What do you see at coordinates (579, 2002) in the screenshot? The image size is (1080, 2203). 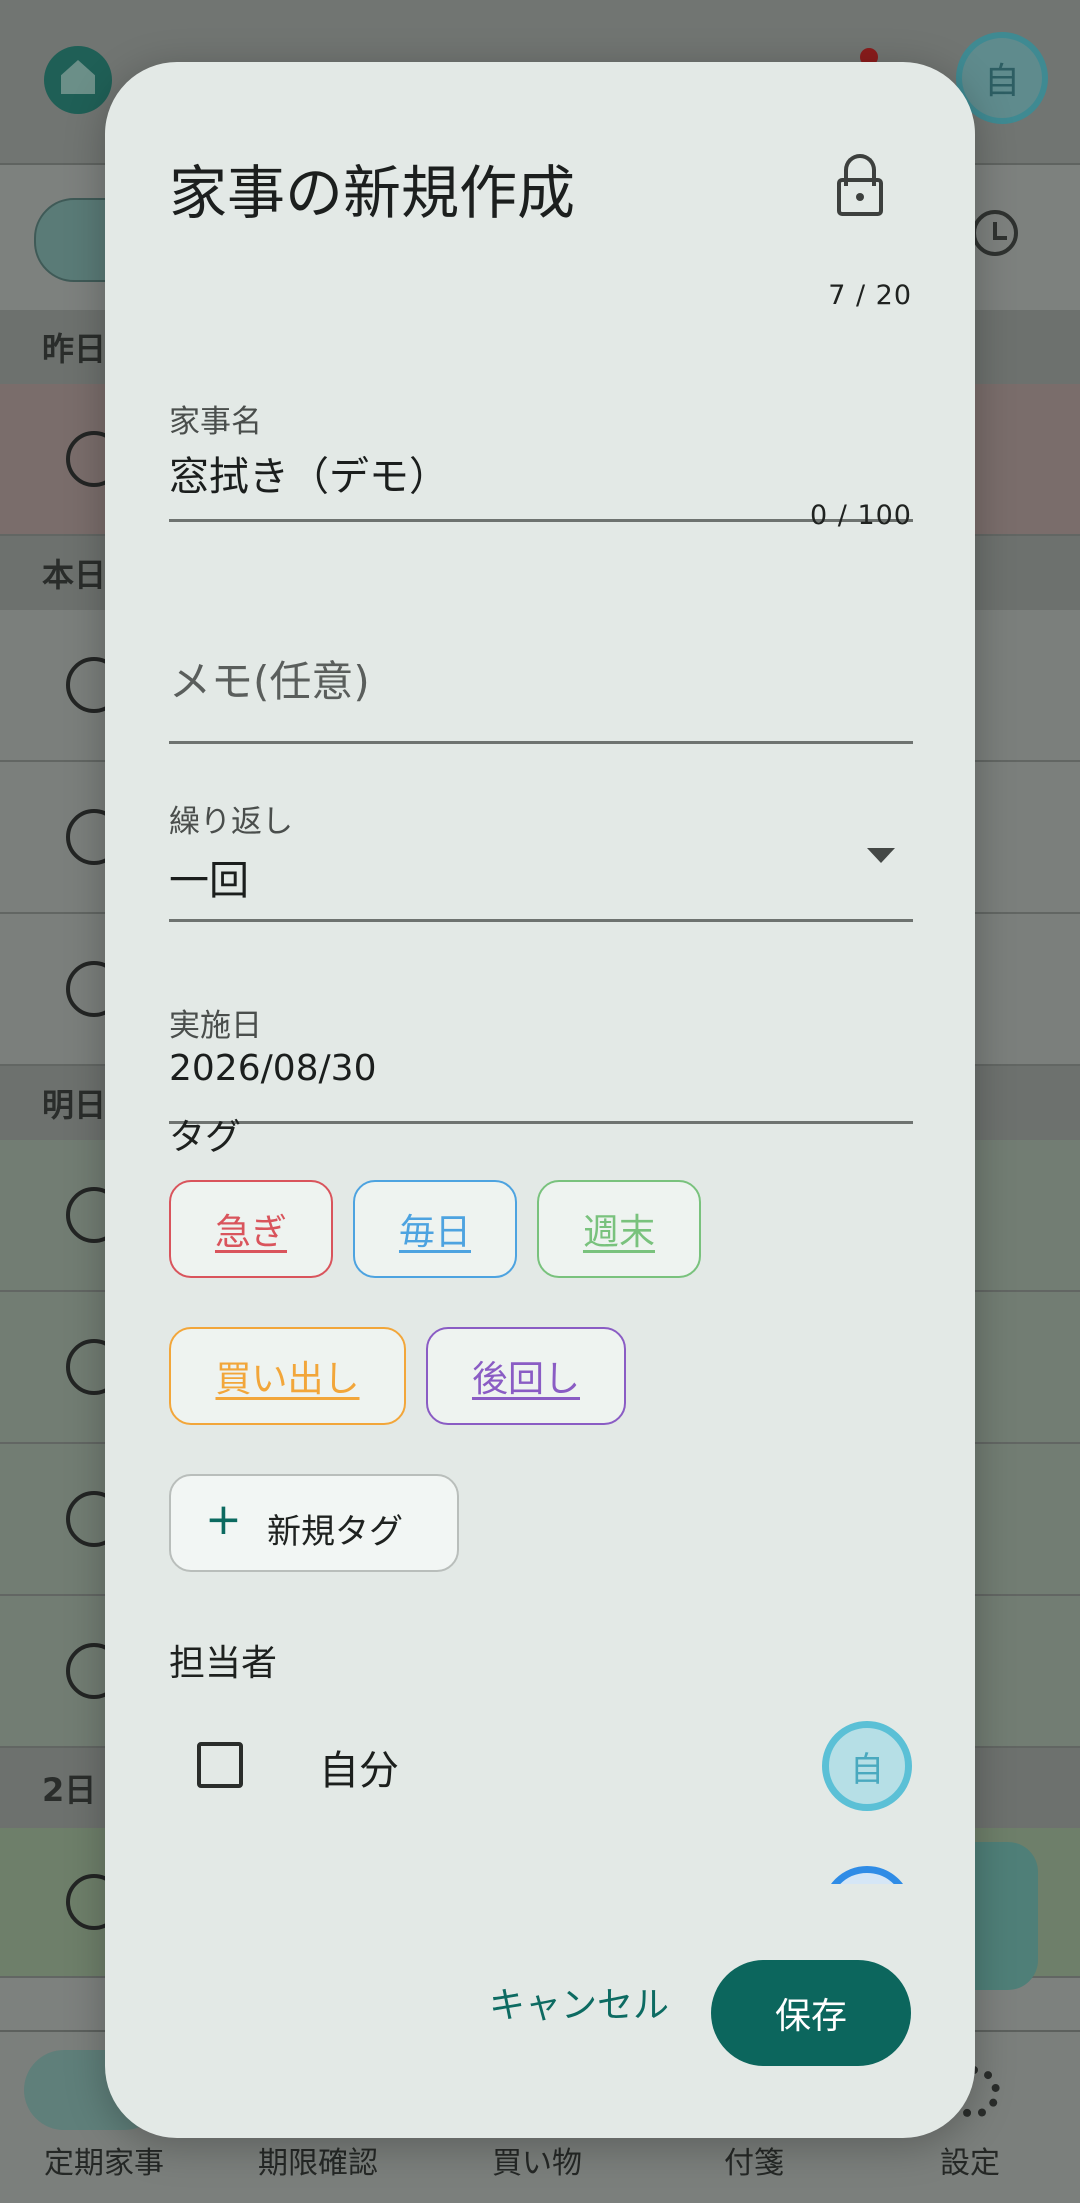 I see `cancel-button: キャンセル` at bounding box center [579, 2002].